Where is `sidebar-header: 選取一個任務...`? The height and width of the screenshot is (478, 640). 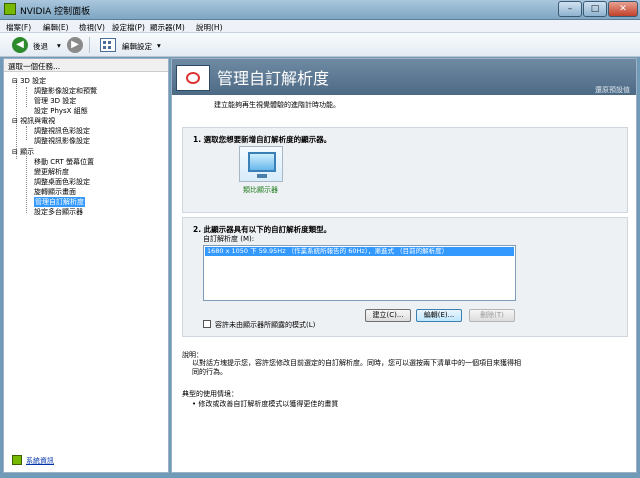
sidebar-header: 選取一個任務... is located at coordinates (86, 65).